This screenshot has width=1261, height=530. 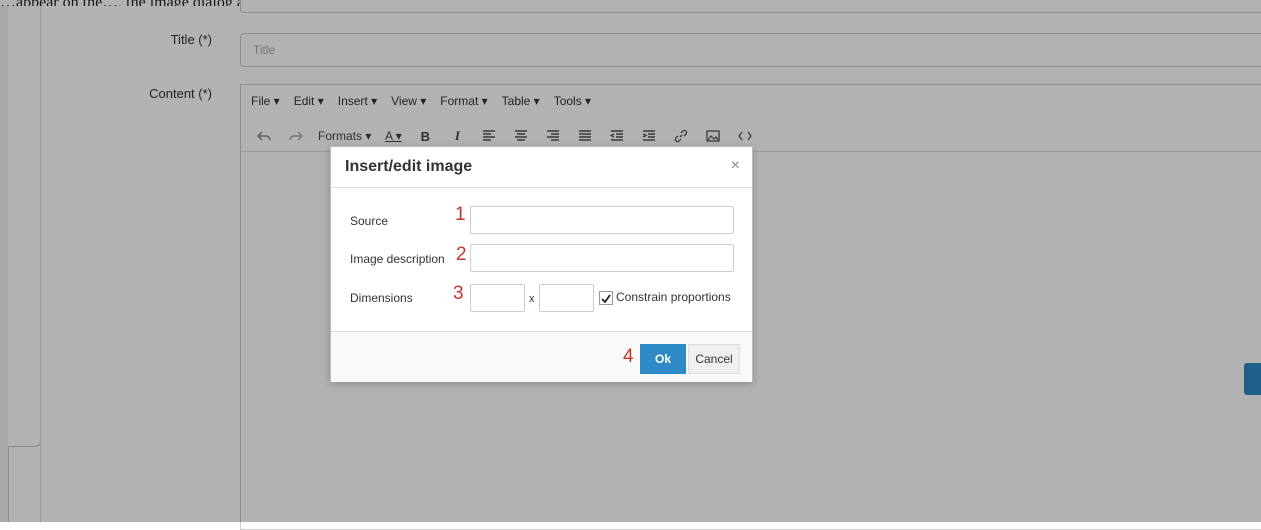 I want to click on annotation-2: 2, so click(x=461, y=254).